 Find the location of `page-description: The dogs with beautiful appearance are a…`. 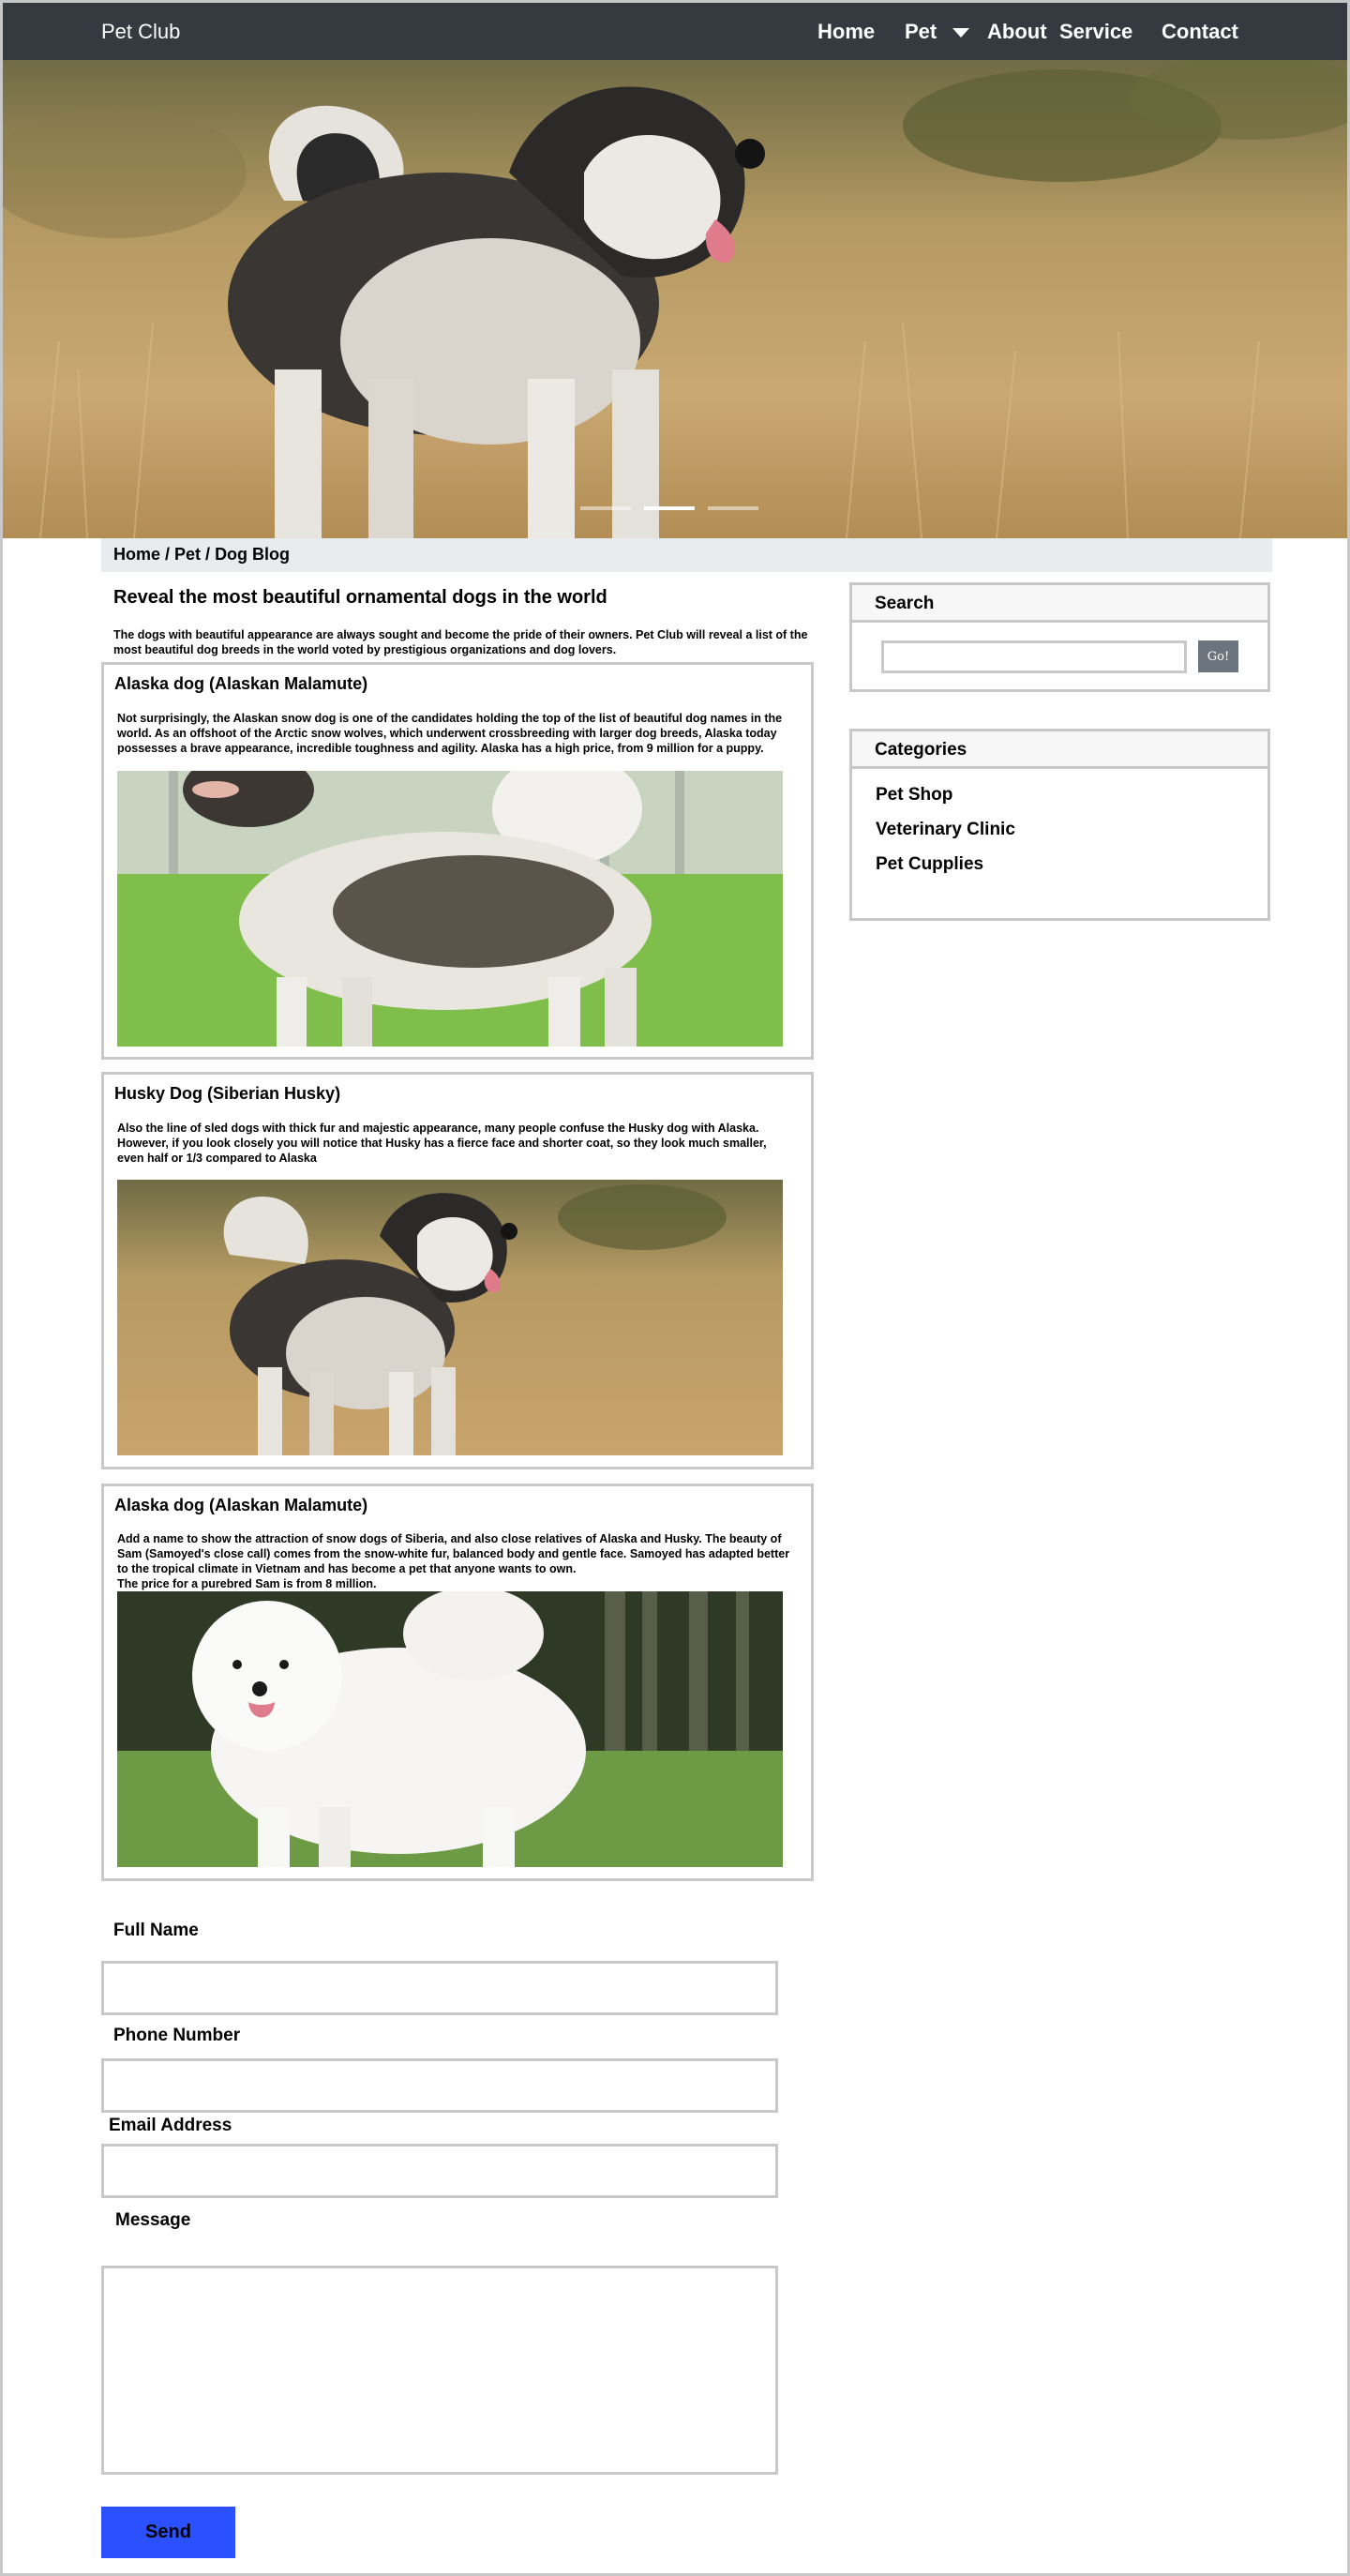

page-description: The dogs with beautiful appearance are a… is located at coordinates (460, 642).